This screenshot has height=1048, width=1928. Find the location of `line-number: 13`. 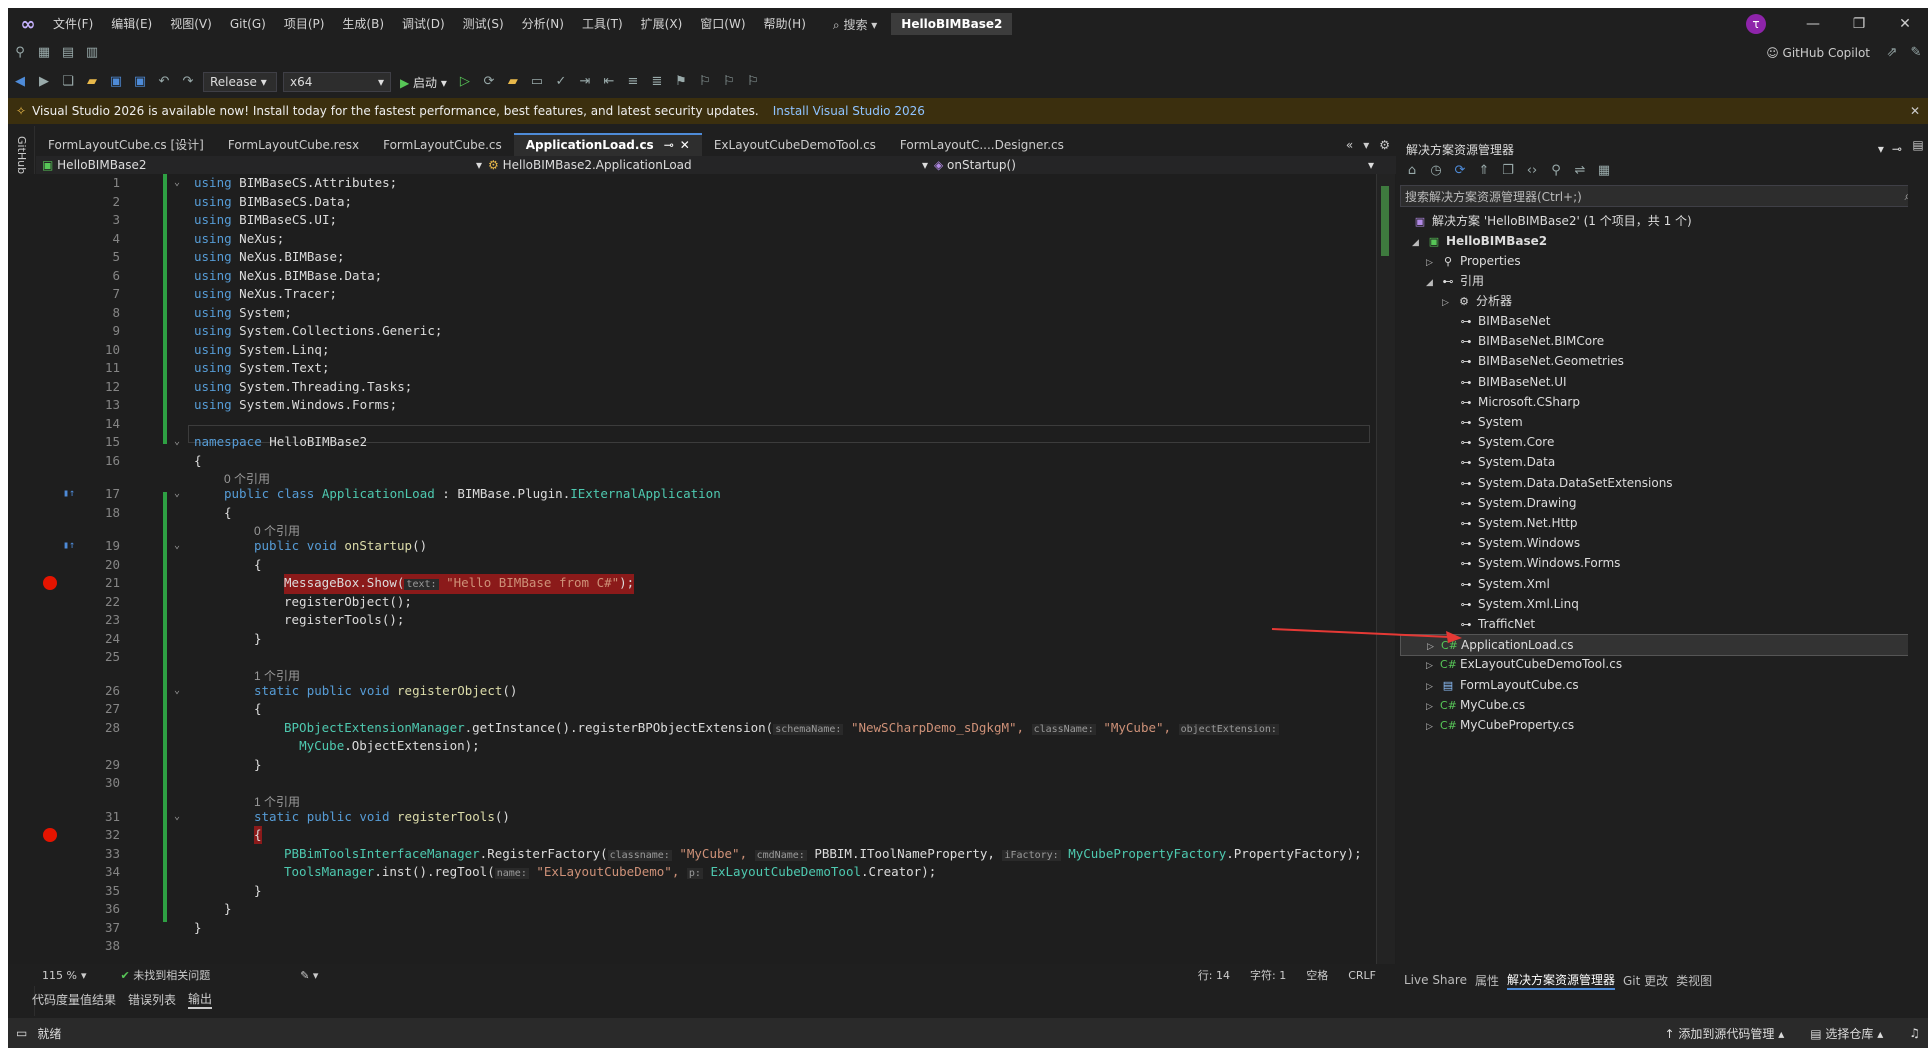

line-number: 13 is located at coordinates (94, 405).